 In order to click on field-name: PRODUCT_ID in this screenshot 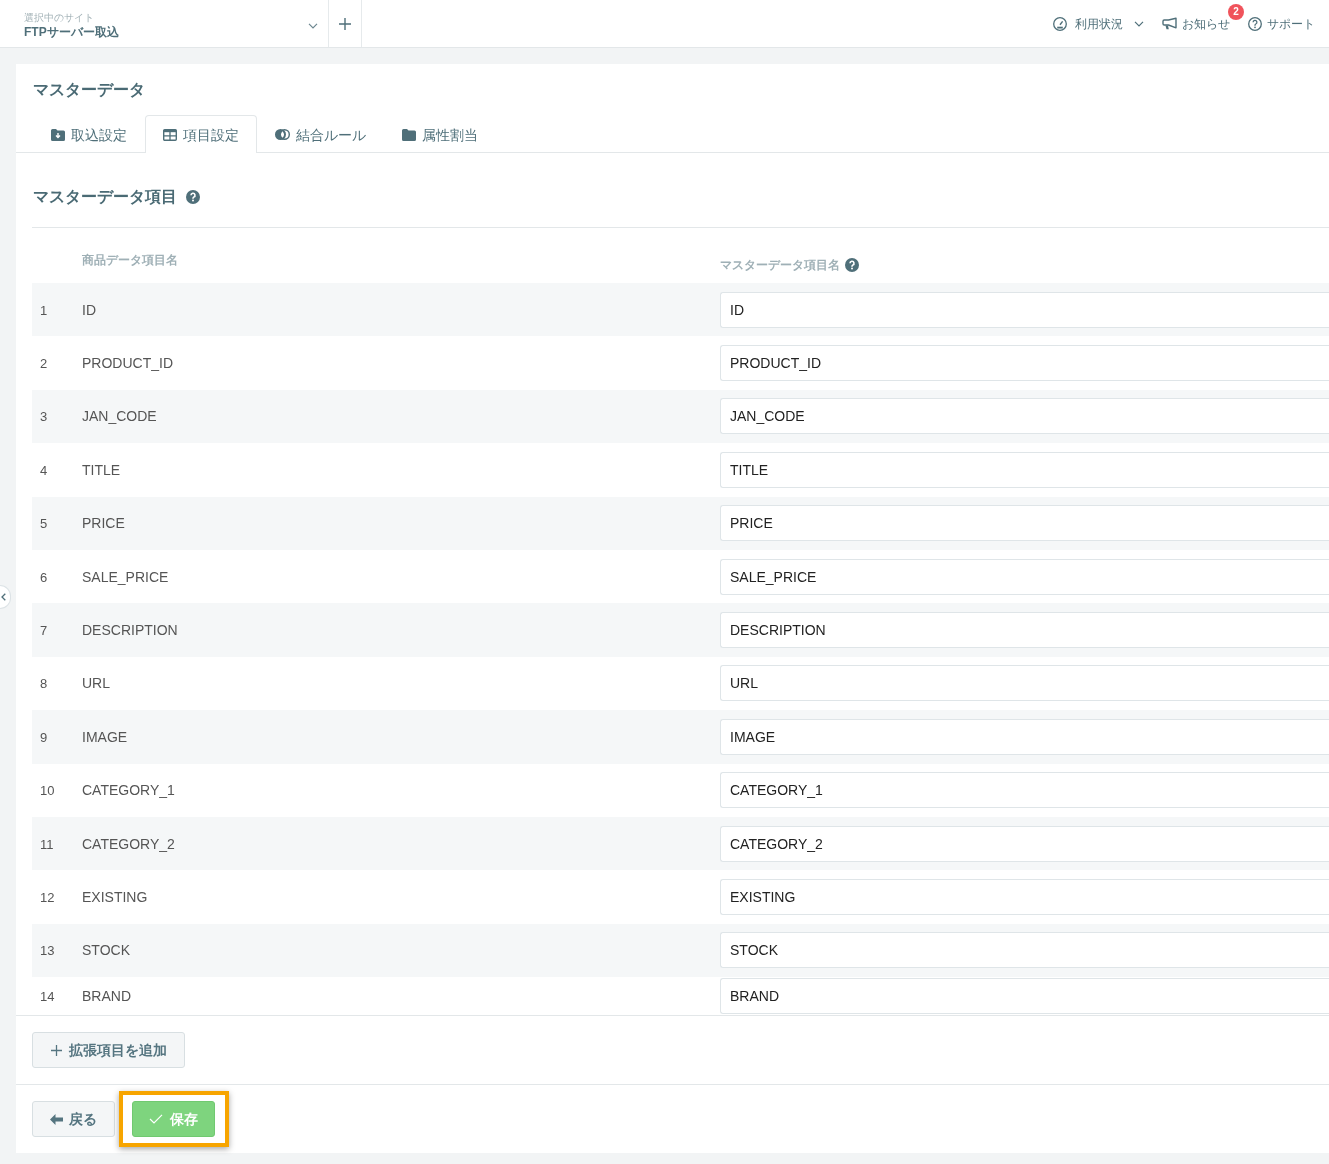, I will do `click(127, 363)`.